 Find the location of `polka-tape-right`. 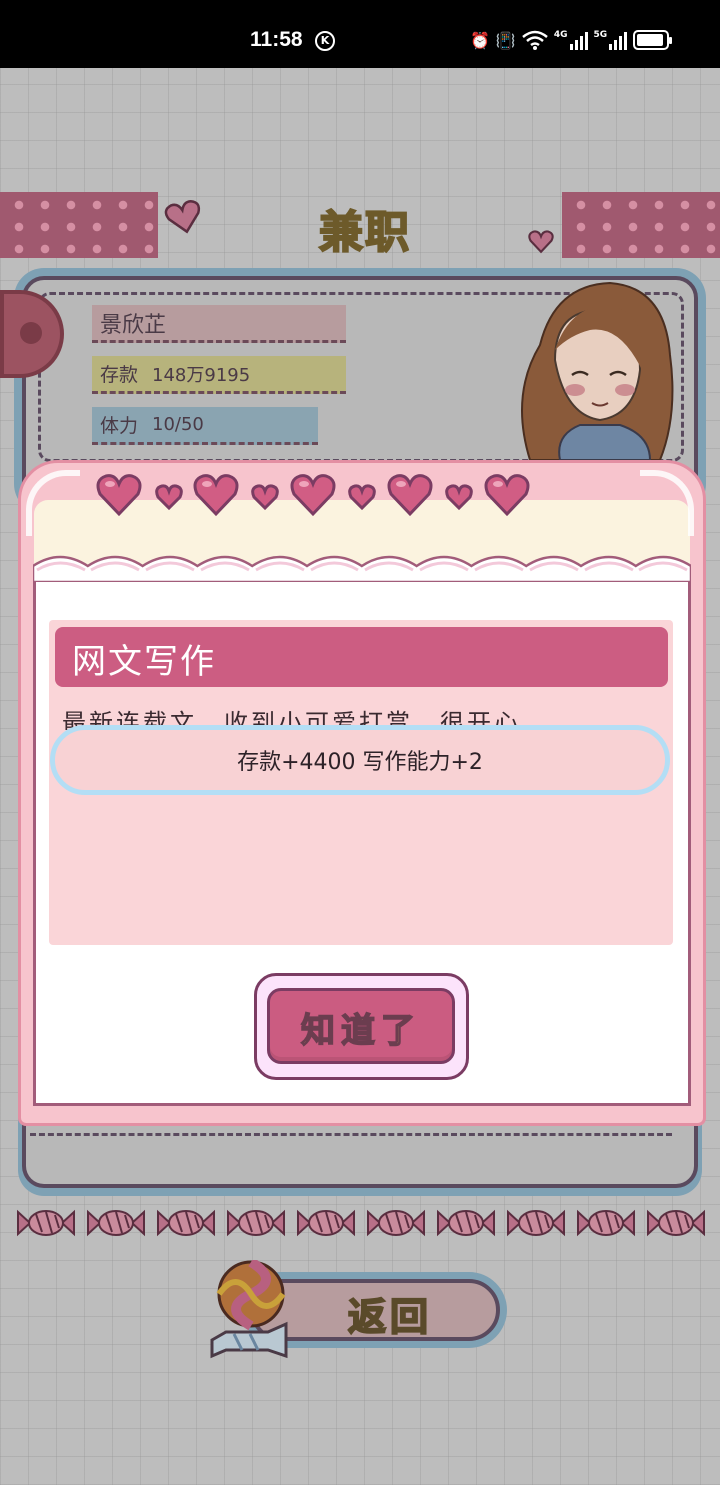

polka-tape-right is located at coordinates (641, 225).